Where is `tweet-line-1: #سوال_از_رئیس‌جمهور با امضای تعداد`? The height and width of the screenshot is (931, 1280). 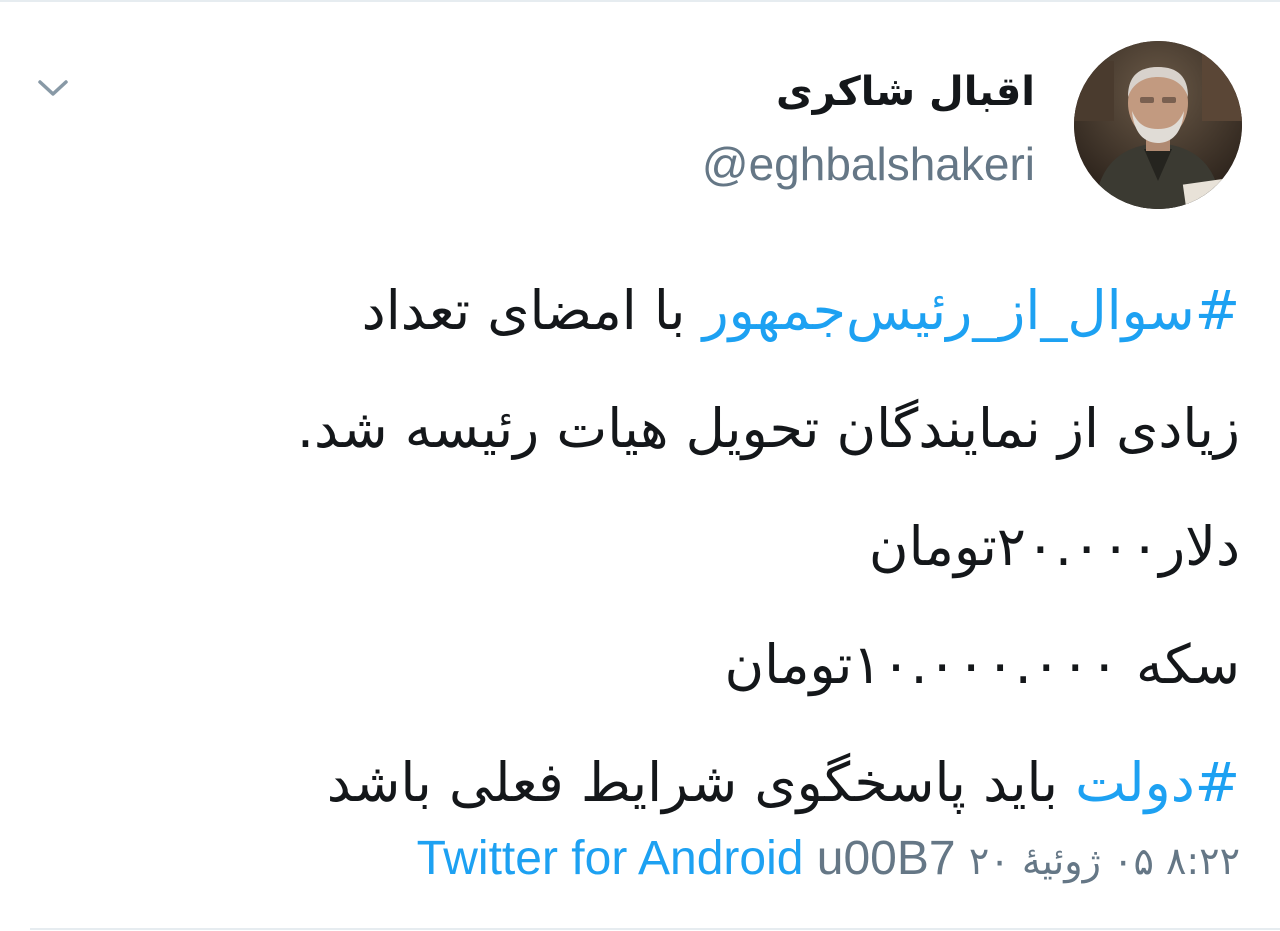 tweet-line-1: #سوال_از_رئیس‌جمهور با امضای تعداد is located at coordinates (635, 311).